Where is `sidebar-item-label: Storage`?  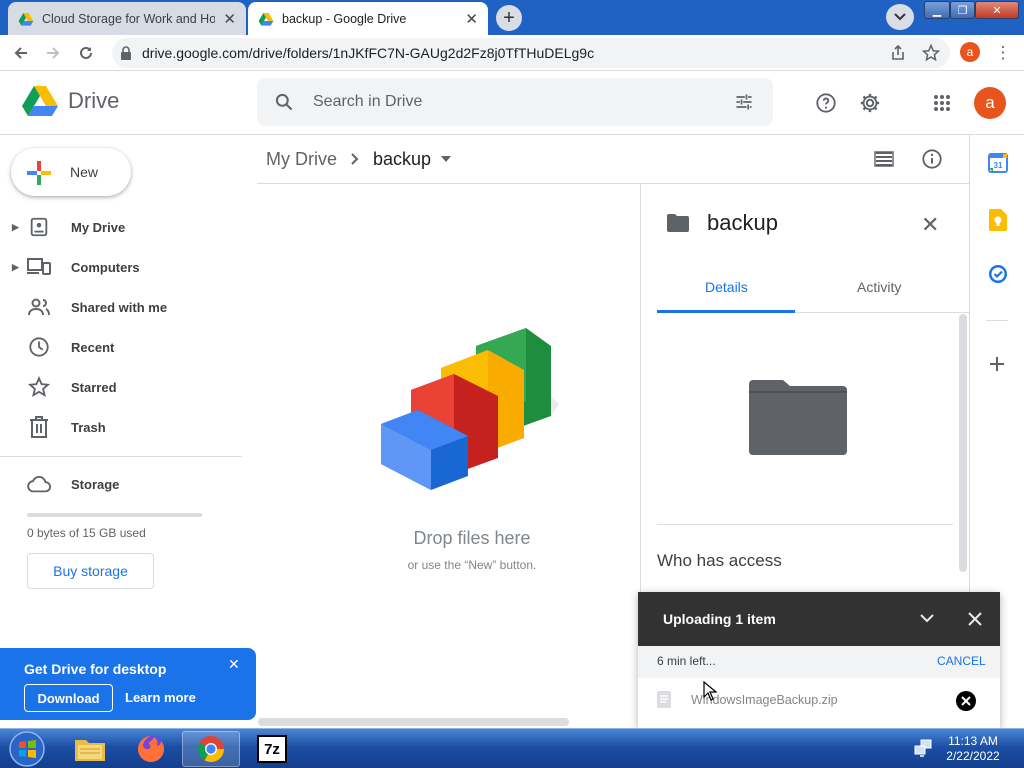
sidebar-item-label: Storage is located at coordinates (95, 484).